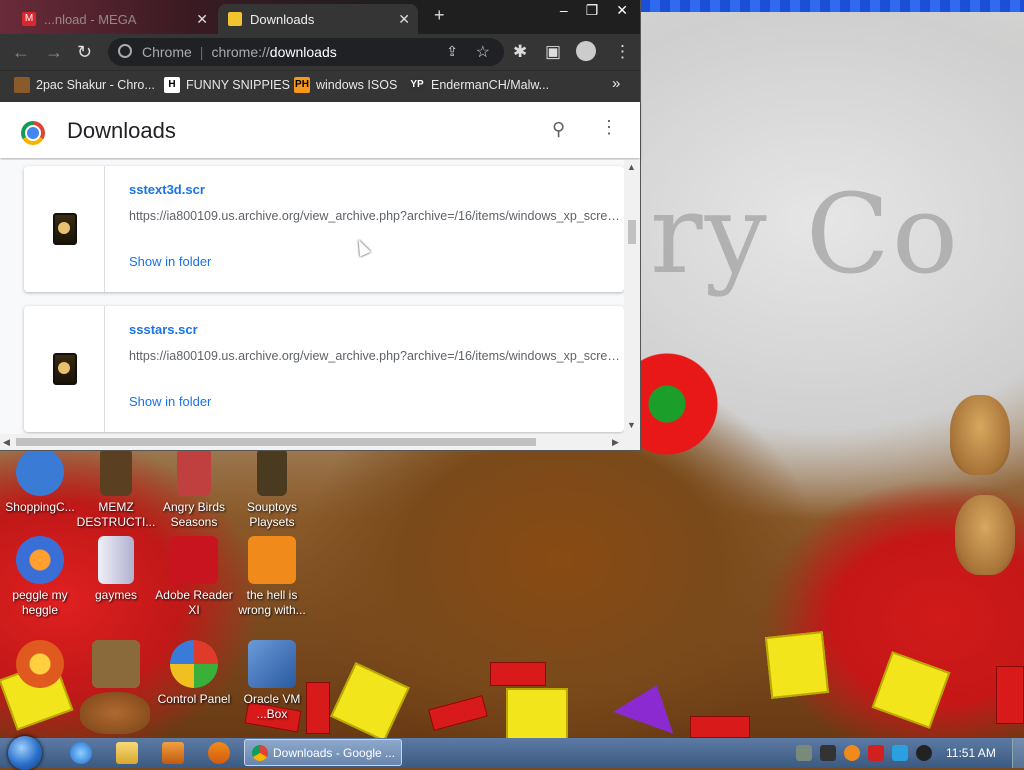 The width and height of the screenshot is (1024, 770). Describe the element at coordinates (520, 52) in the screenshot. I see `extensions-icon: ✱` at that location.